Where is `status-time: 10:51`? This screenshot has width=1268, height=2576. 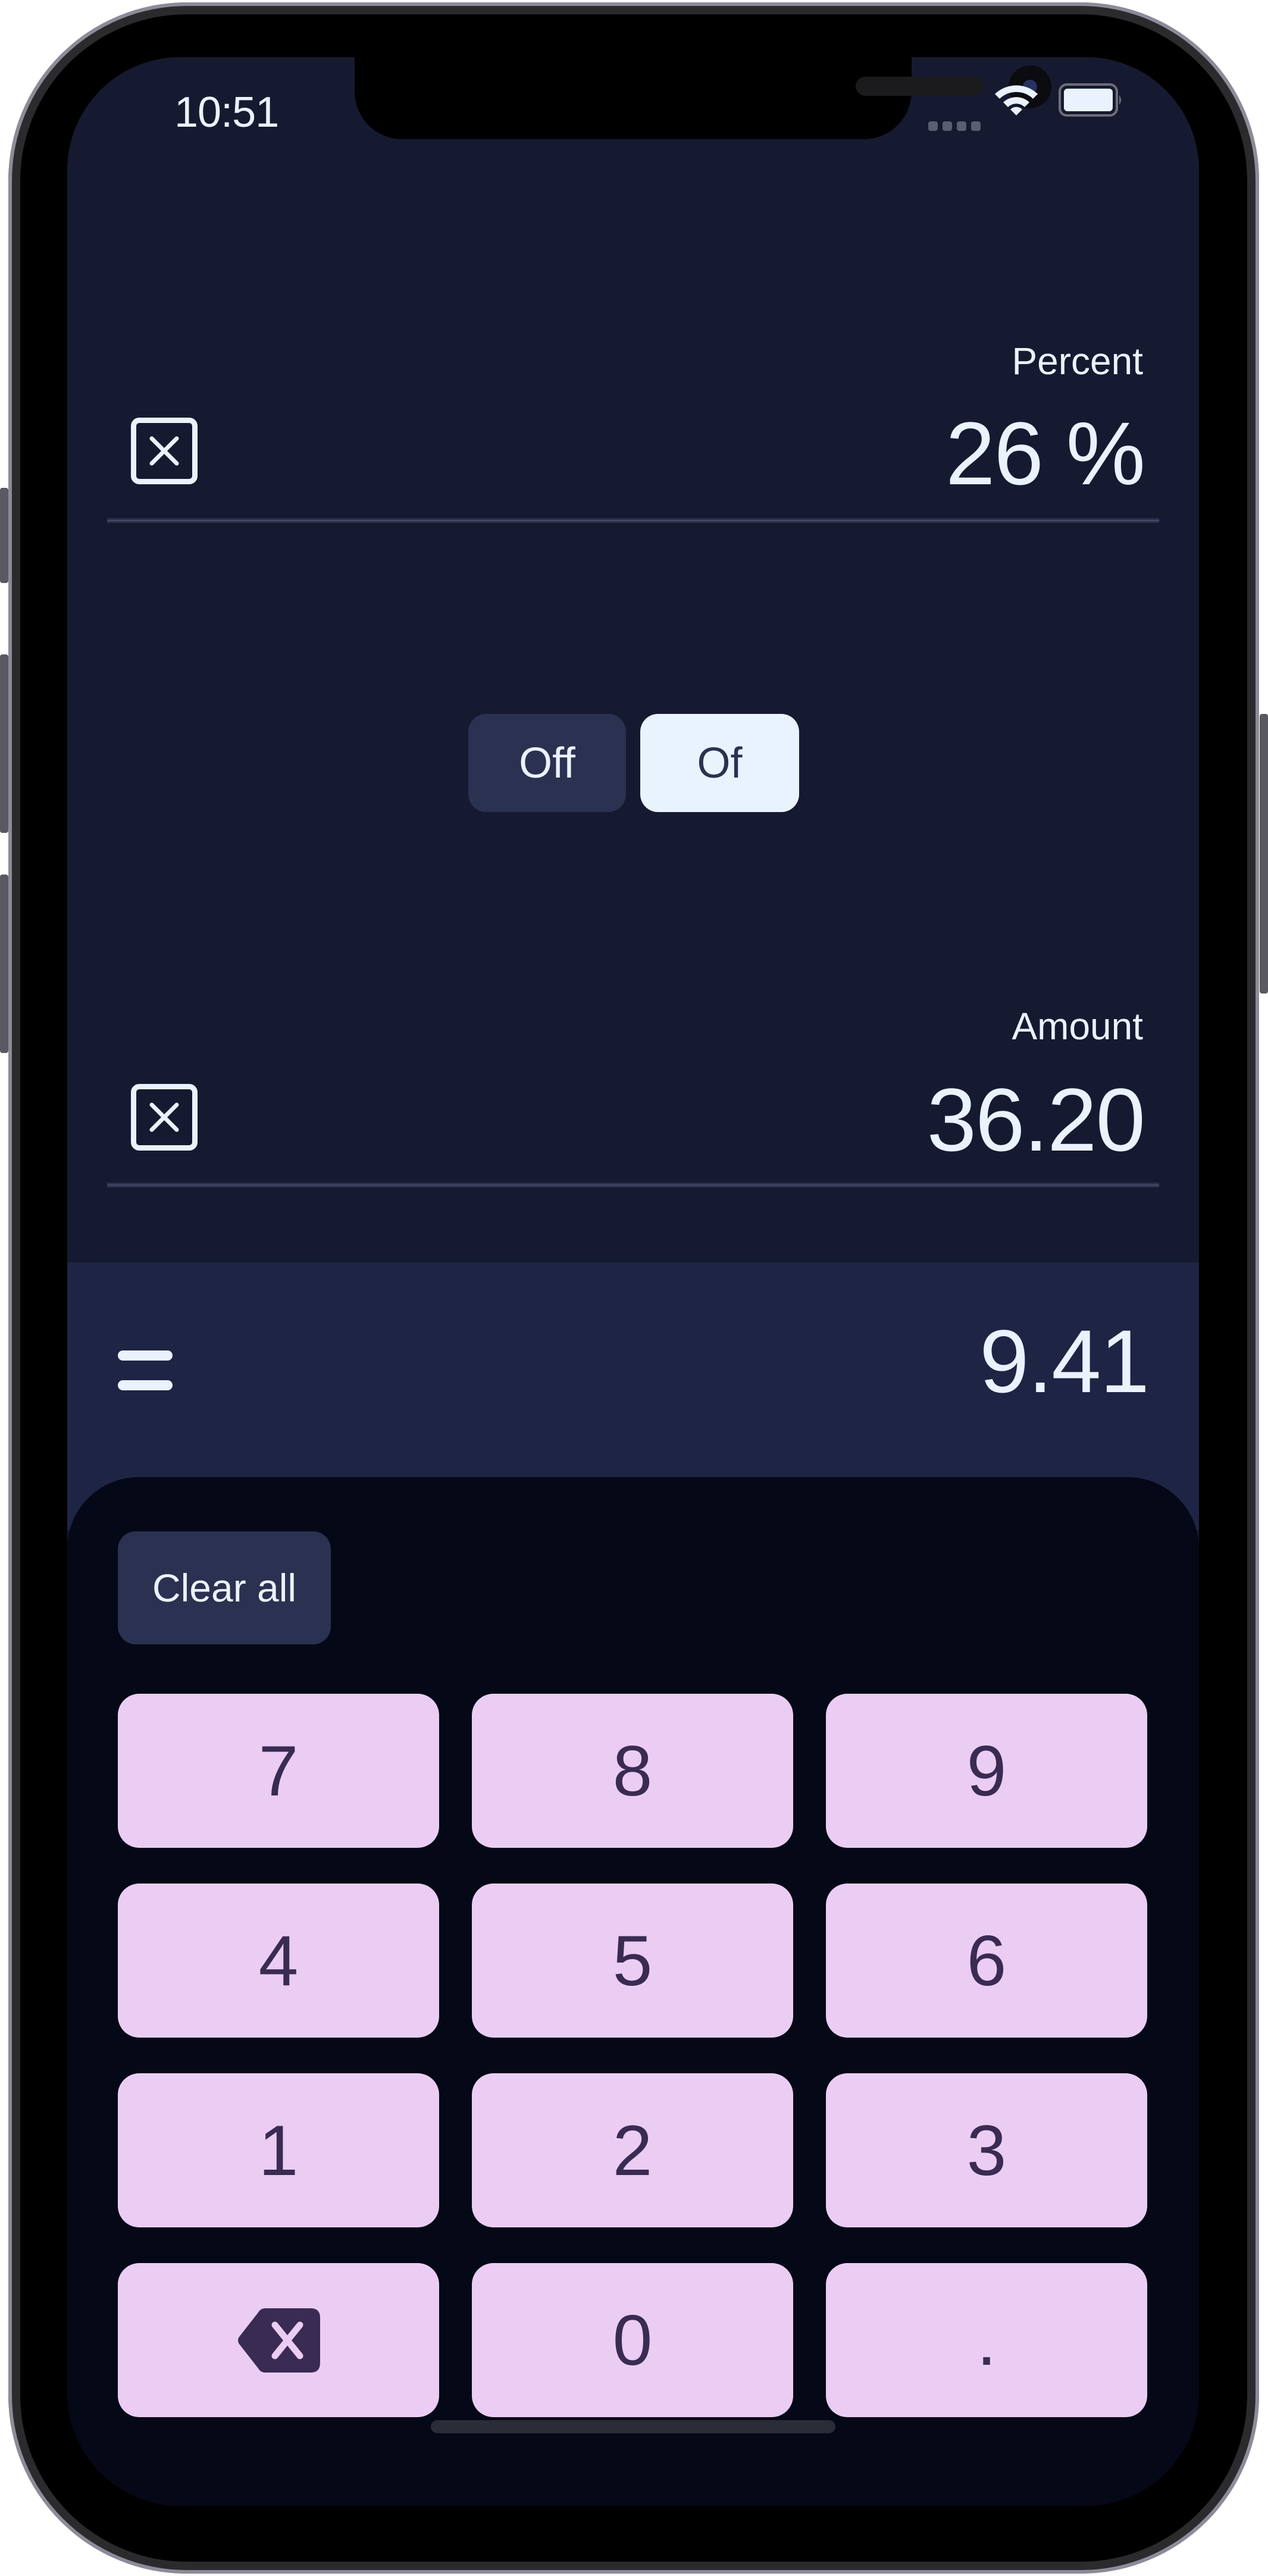 status-time: 10:51 is located at coordinates (226, 113).